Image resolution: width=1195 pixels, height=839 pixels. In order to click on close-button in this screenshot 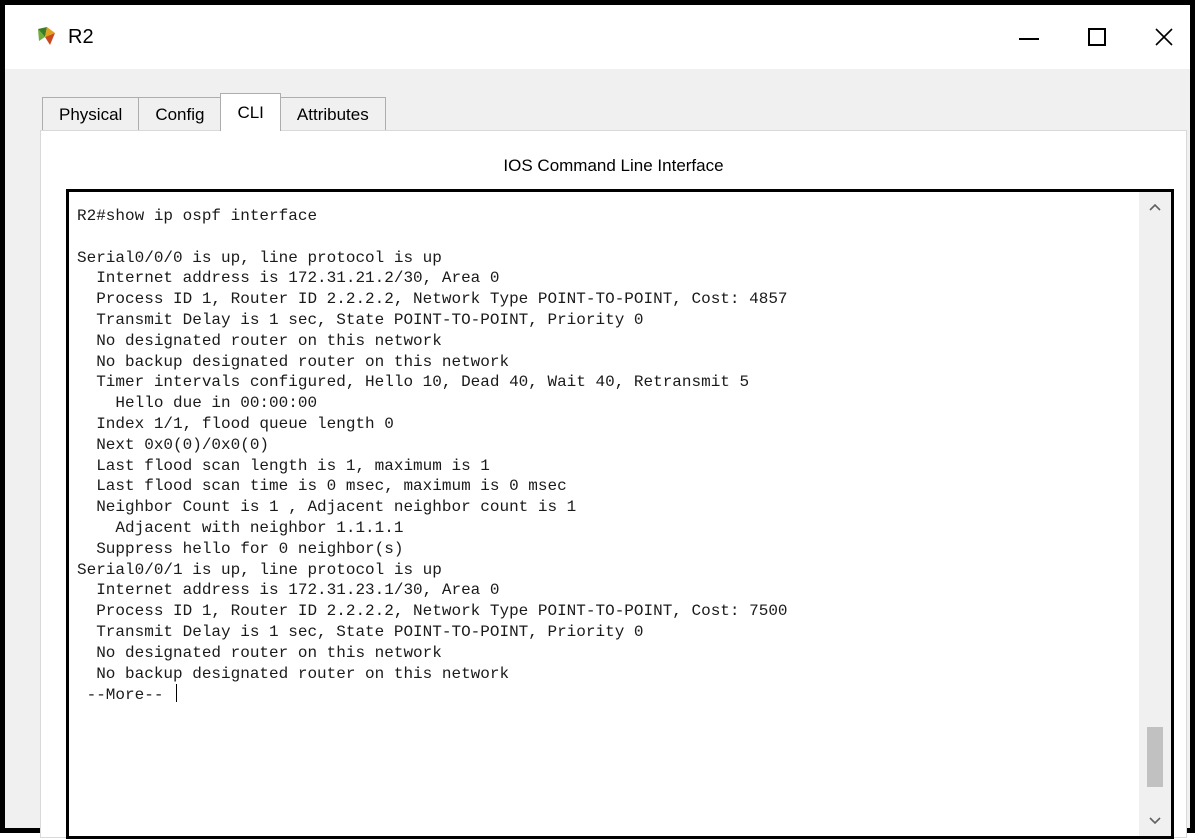, I will do `click(1164, 37)`.